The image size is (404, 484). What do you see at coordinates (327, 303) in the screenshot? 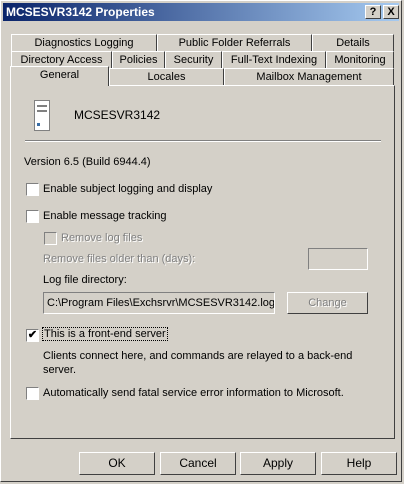
I see `change-button: Change` at bounding box center [327, 303].